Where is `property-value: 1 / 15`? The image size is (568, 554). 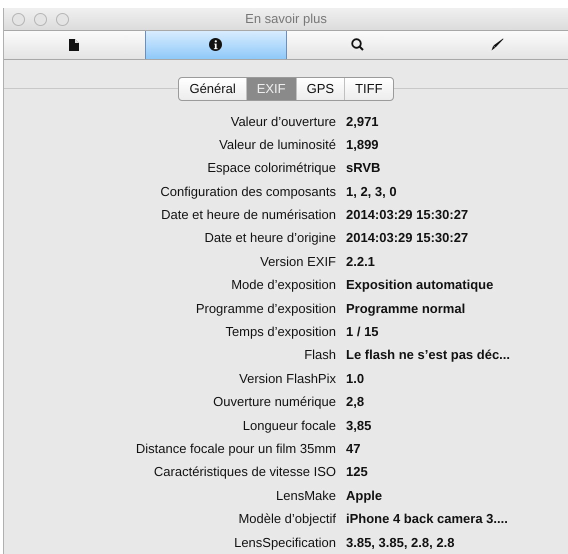 property-value: 1 / 15 is located at coordinates (362, 332).